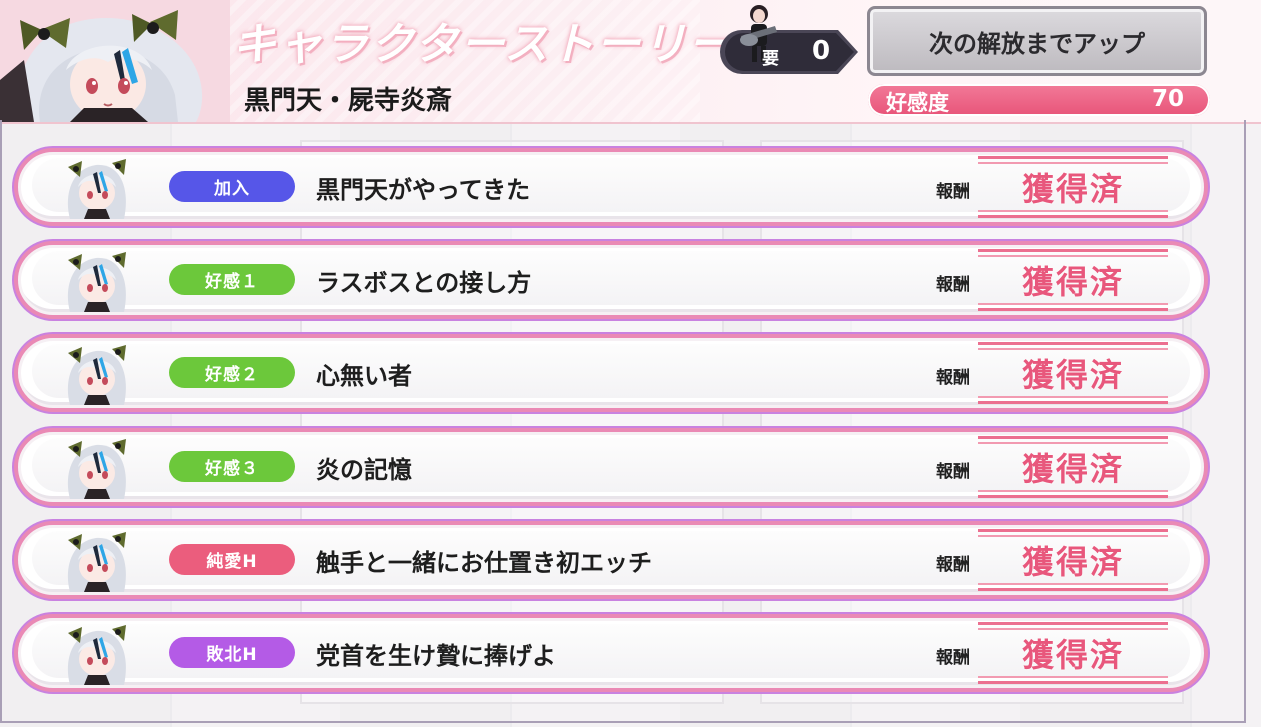 This screenshot has height=727, width=1261. I want to click on story-row: 好感１ ラスボスとの接し方 報酬 獲得済, so click(611, 280).